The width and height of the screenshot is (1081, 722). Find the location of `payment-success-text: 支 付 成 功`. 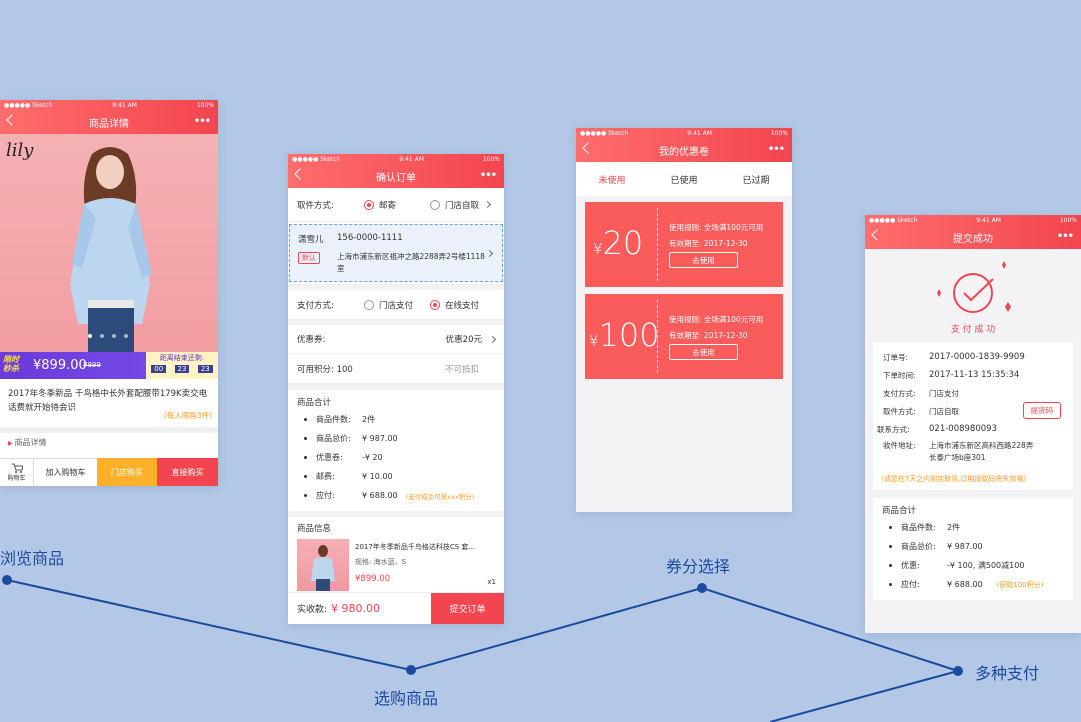

payment-success-text: 支 付 成 功 is located at coordinates (973, 330).